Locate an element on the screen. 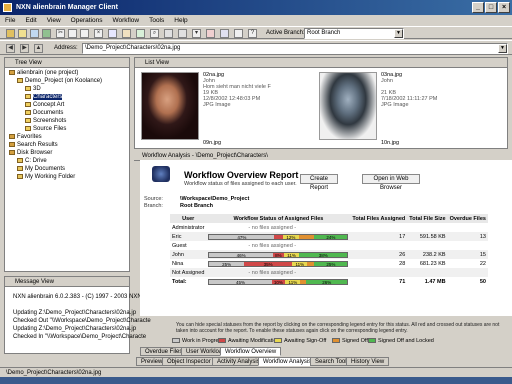  tree-item: Characters is located at coordinates (67, 97).